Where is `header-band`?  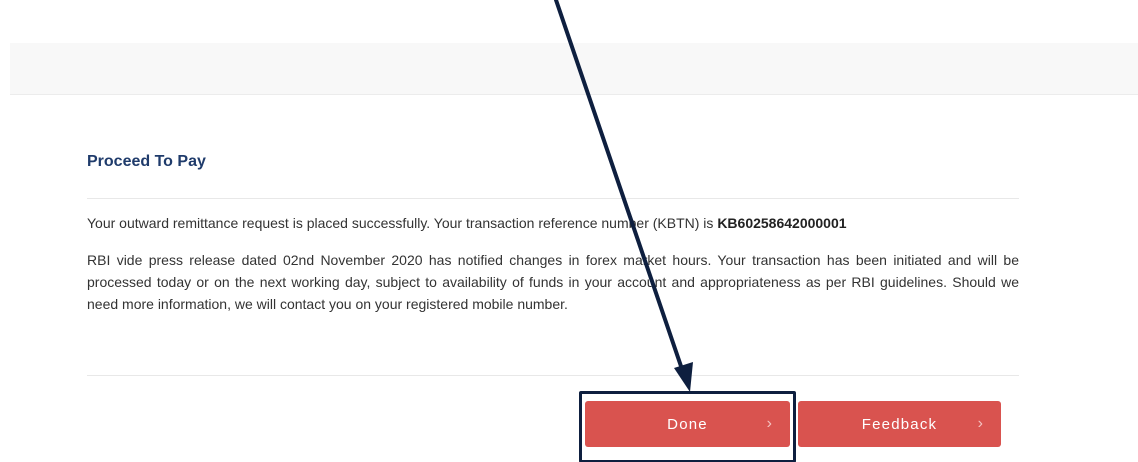 header-band is located at coordinates (574, 69).